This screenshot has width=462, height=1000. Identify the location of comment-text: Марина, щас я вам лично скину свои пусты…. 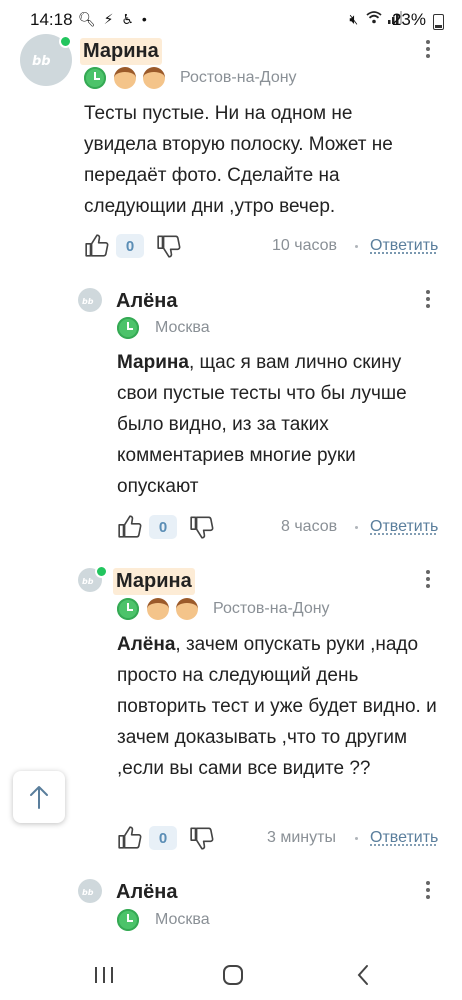
(277, 424).